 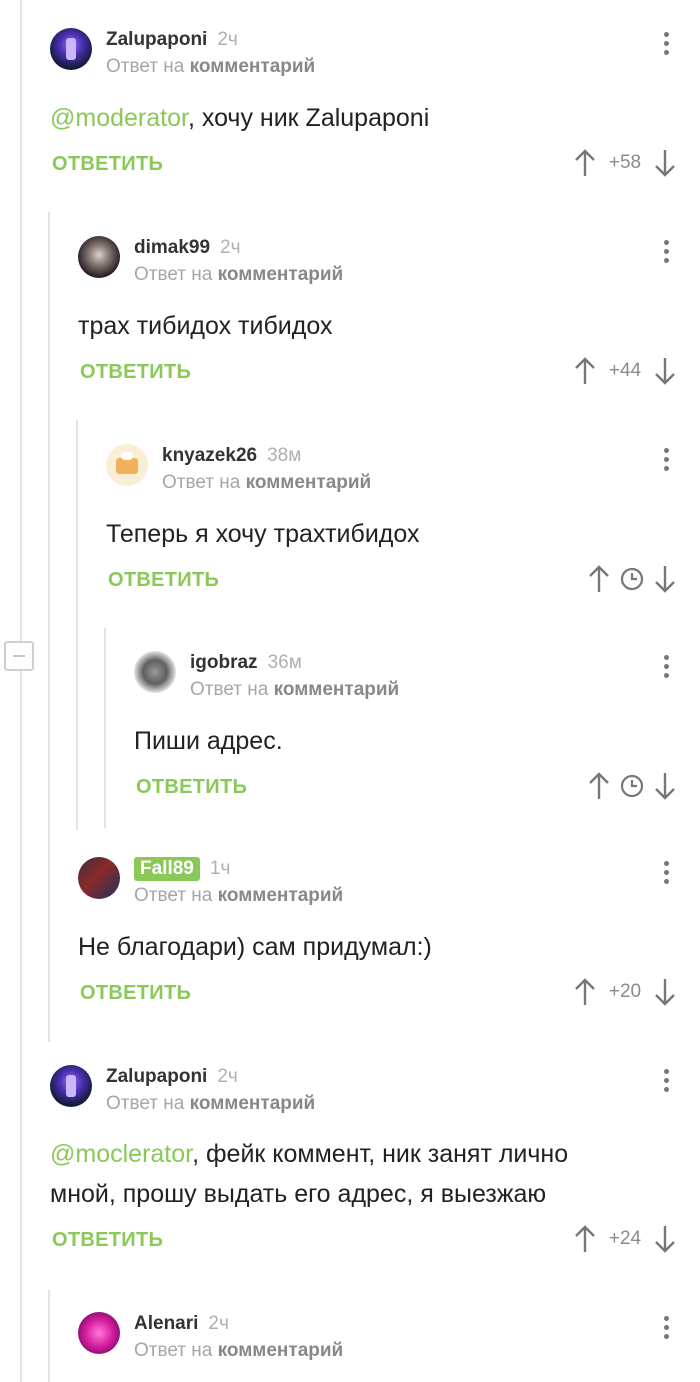 I want to click on mention-link: @moderator, so click(x=119, y=118).